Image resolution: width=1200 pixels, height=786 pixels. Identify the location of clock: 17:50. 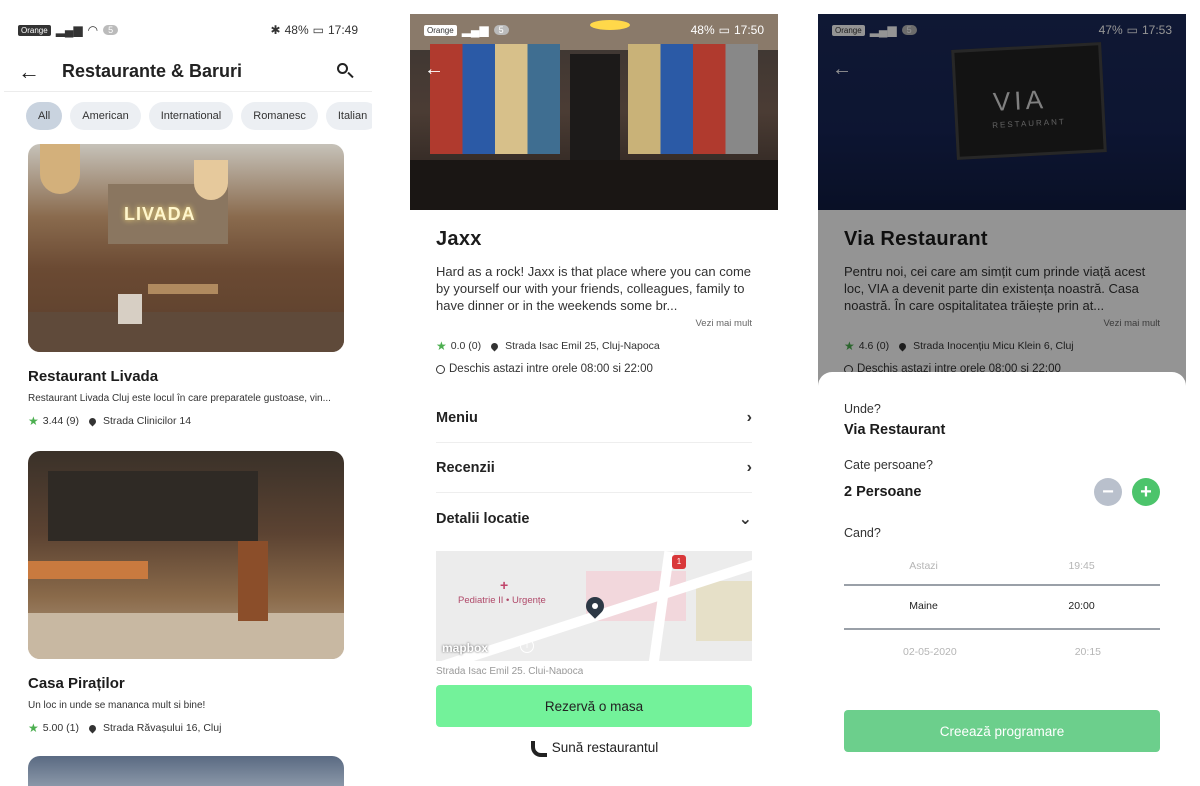
(748, 30).